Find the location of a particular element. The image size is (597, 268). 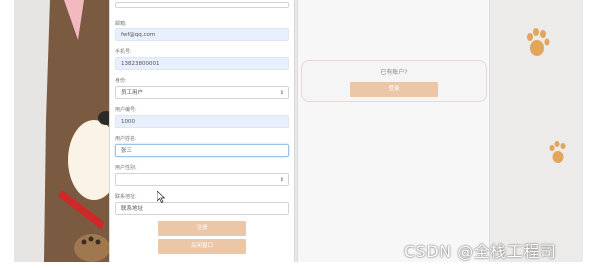

phone-label: 手机号: is located at coordinates (123, 52).